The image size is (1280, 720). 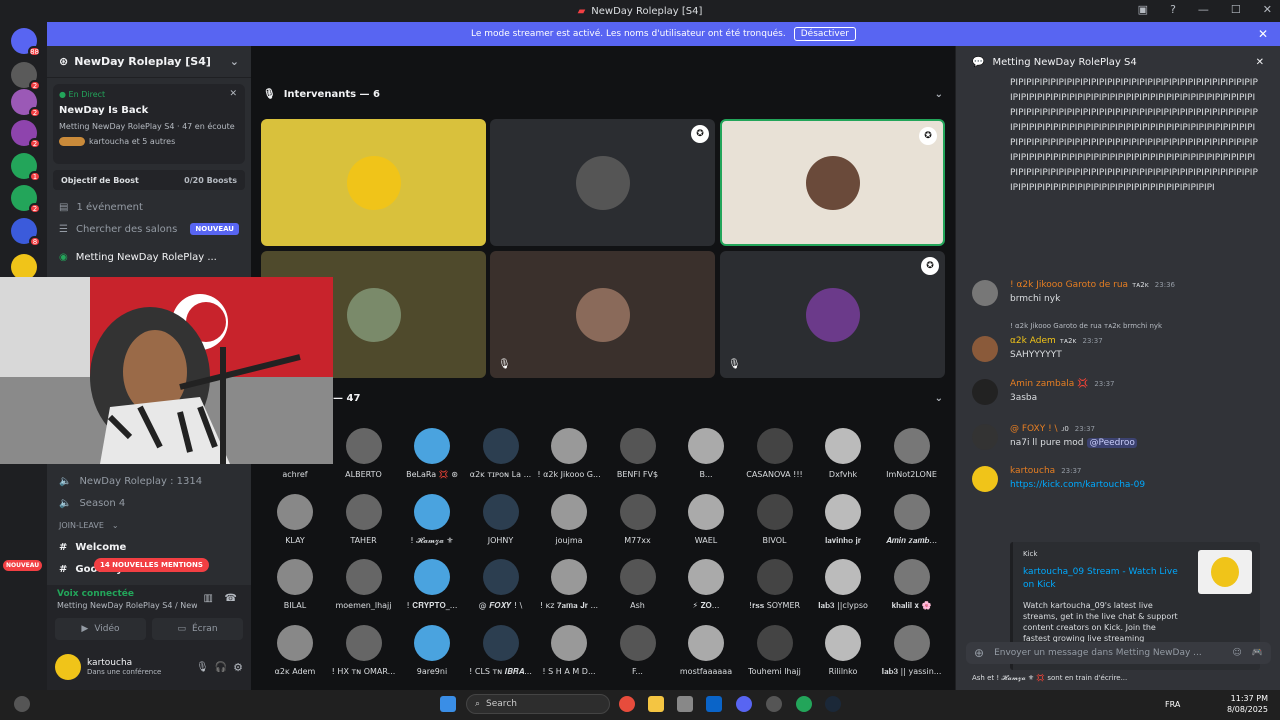 What do you see at coordinates (1056, 341) in the screenshot?
I see `message-author: α2k Adem ᴛᴀ2ᴋ 23:37` at bounding box center [1056, 341].